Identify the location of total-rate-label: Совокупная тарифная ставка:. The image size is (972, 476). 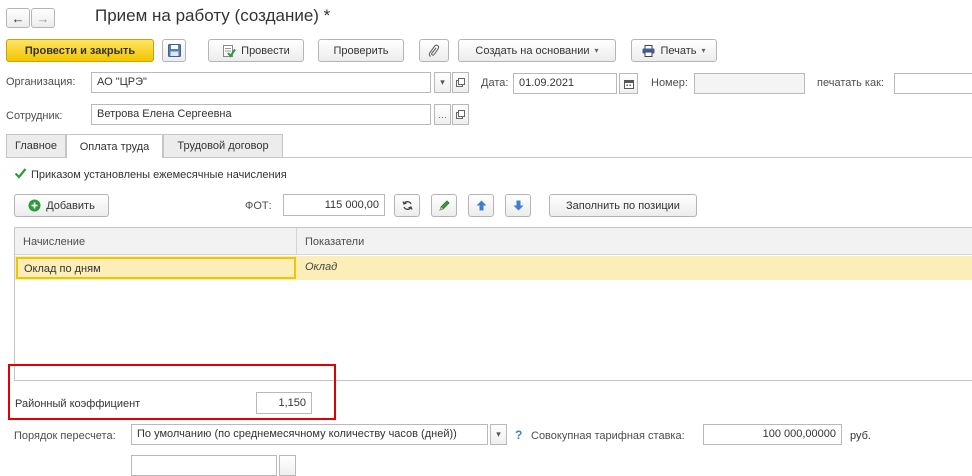
(608, 436).